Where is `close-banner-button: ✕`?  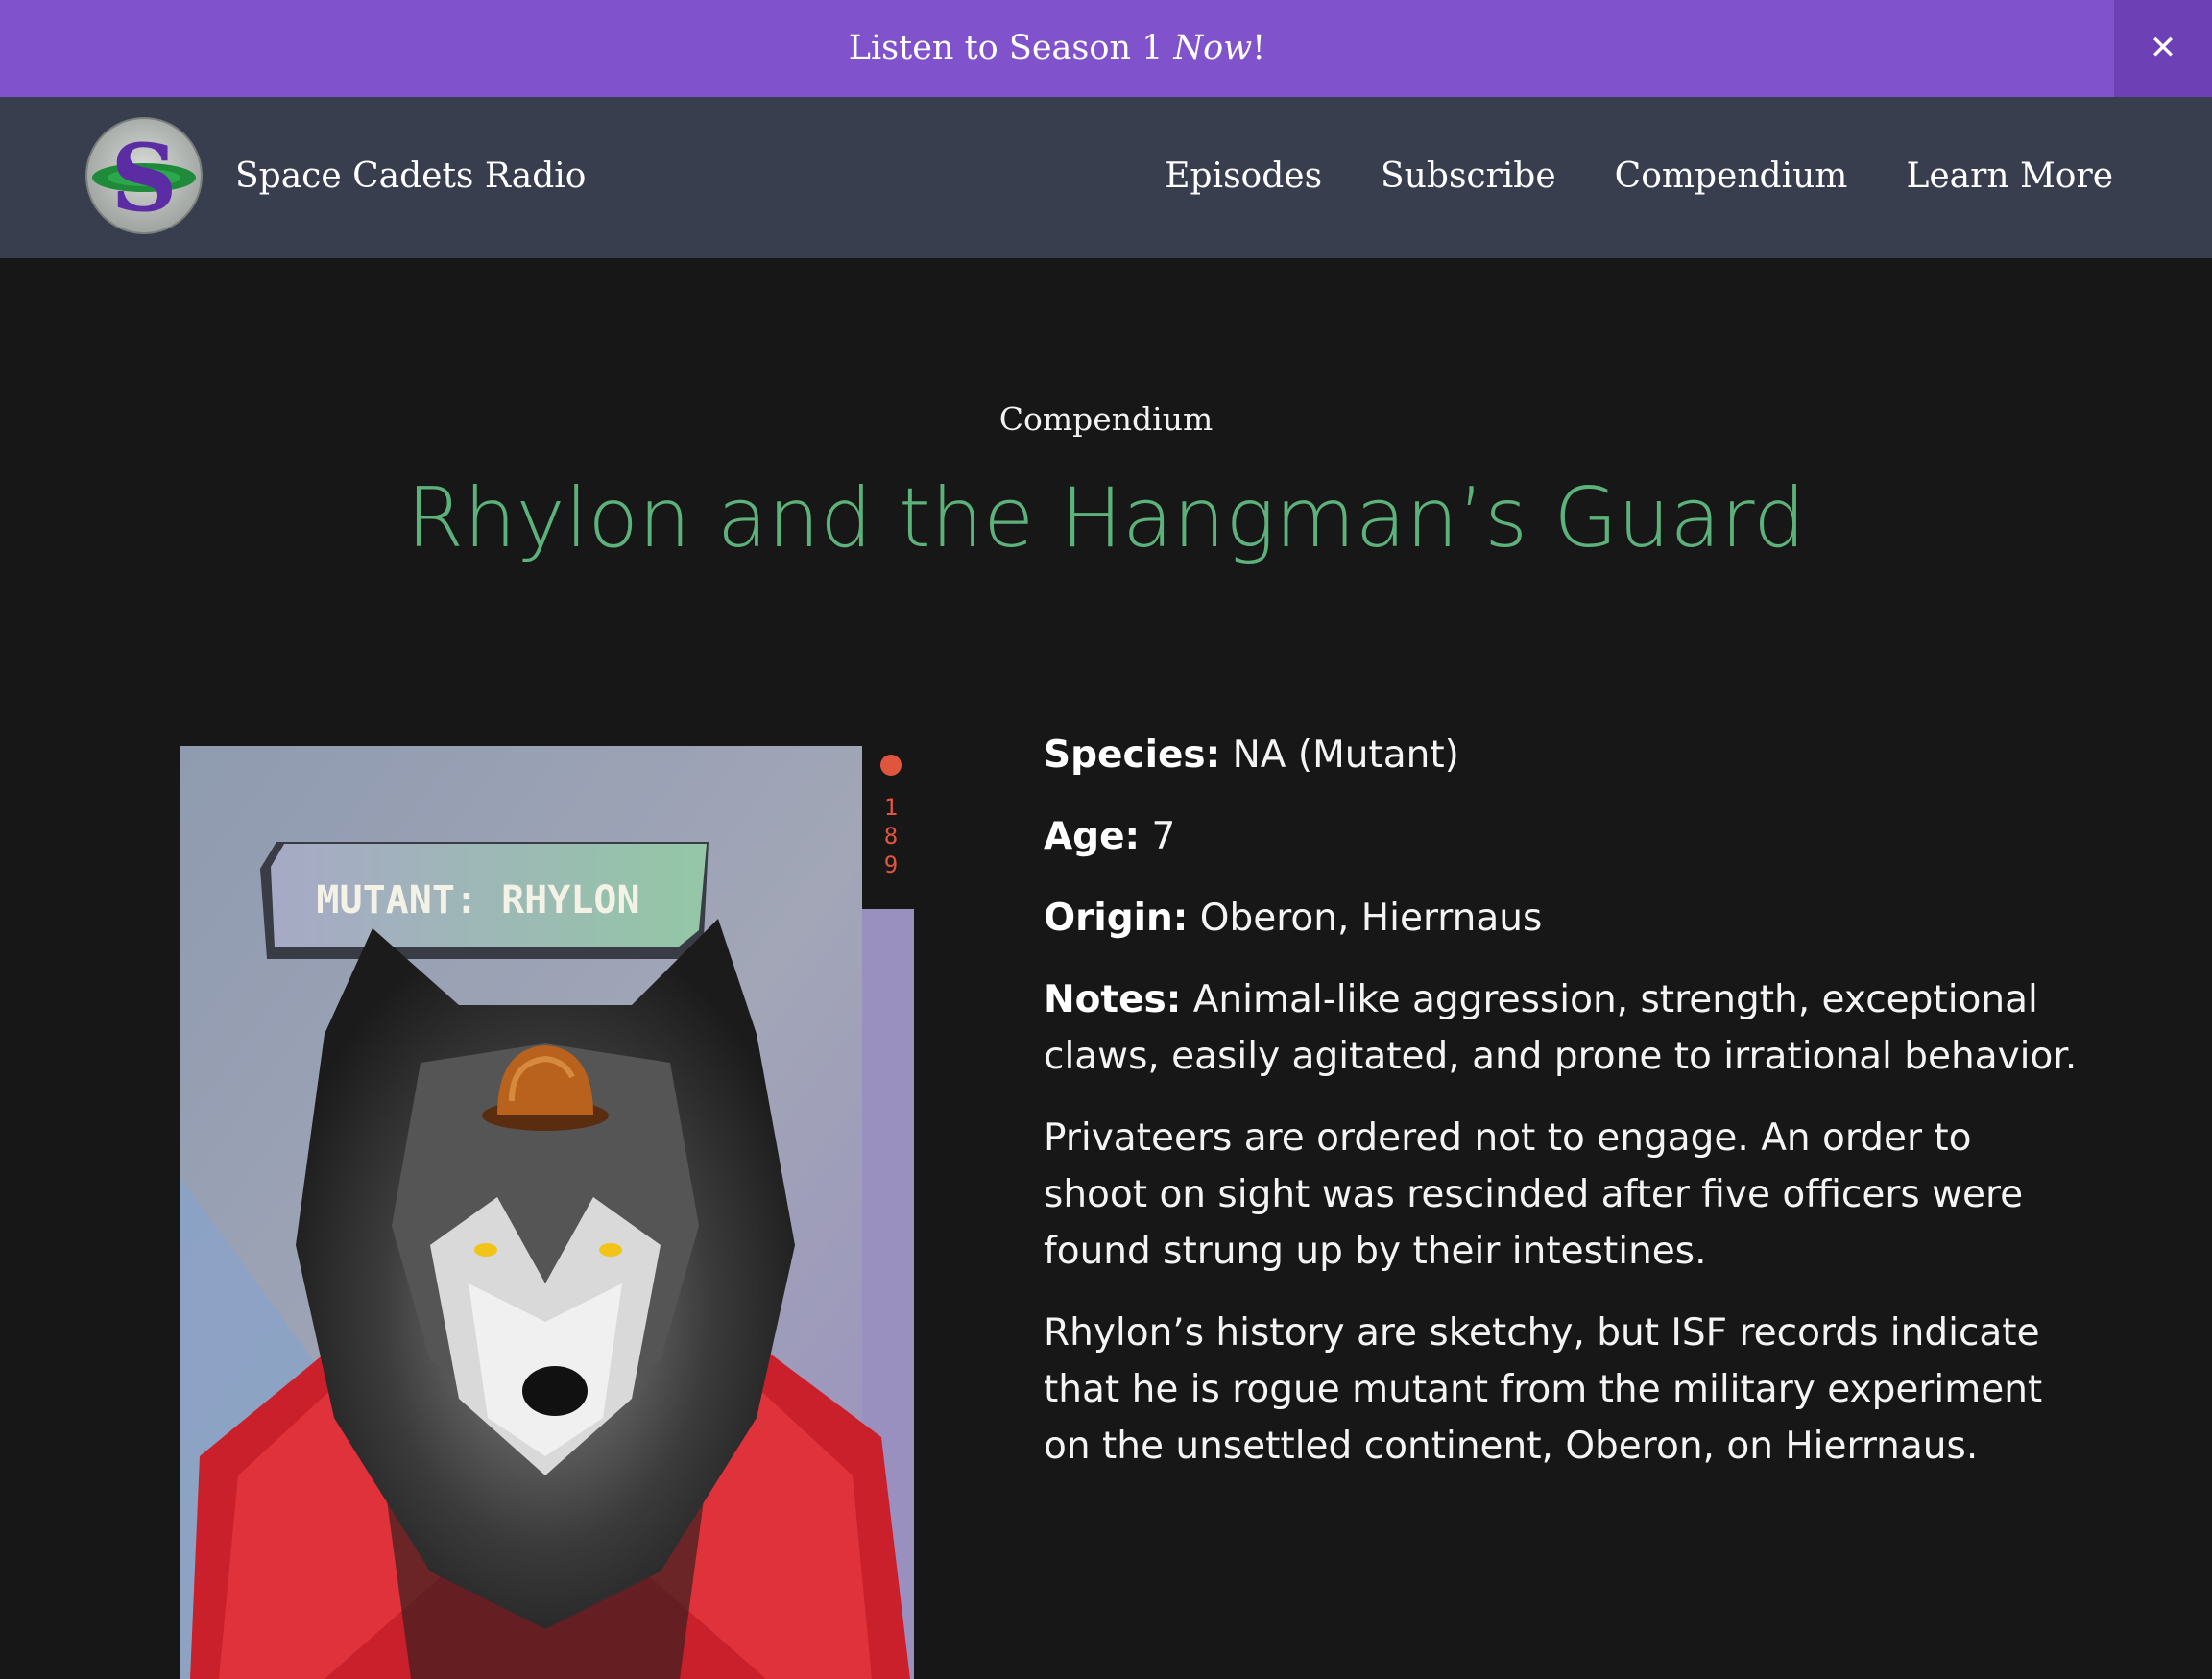
close-banner-button: ✕ is located at coordinates (2163, 48).